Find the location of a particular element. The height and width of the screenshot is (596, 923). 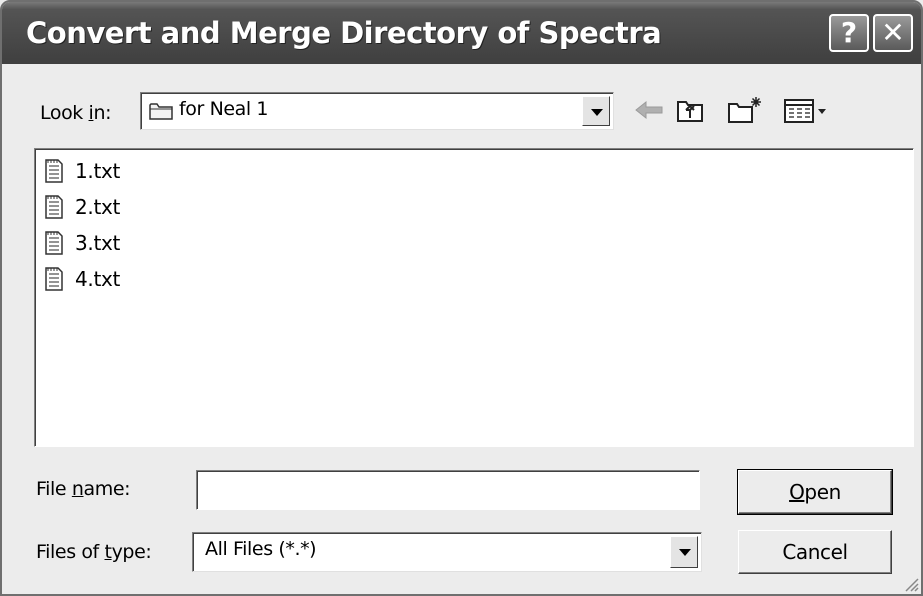

help-button: ? is located at coordinates (849, 33).